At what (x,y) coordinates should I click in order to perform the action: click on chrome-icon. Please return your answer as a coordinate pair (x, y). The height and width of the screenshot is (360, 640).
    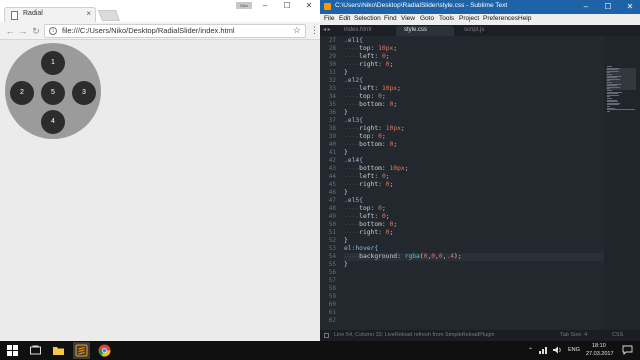
    Looking at the image, I should click on (104, 350).